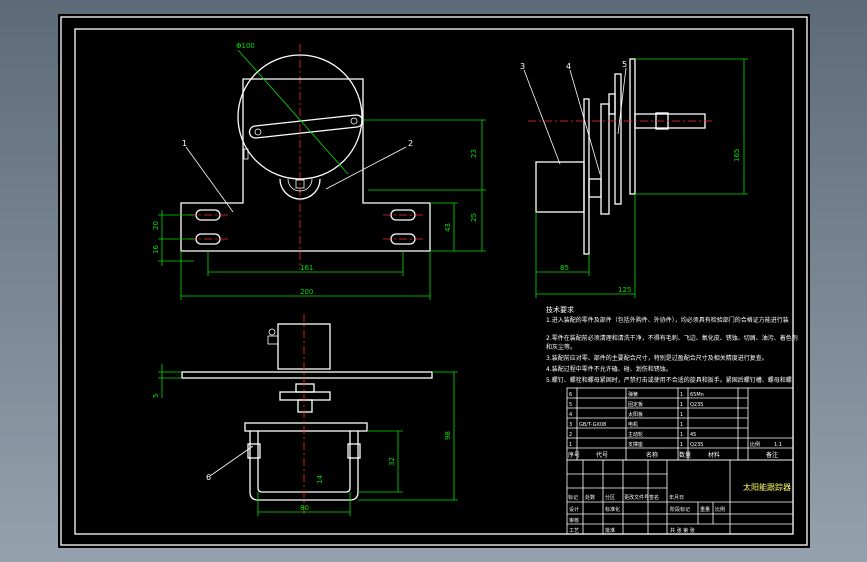  Describe the element at coordinates (592, 425) in the screenshot. I see `bom-r4-code: GB/T-GX08` at that location.